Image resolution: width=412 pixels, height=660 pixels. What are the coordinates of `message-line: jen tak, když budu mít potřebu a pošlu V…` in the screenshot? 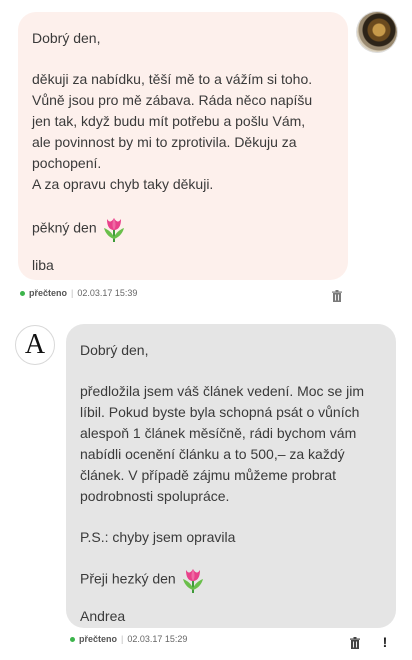 It's located at (169, 121).